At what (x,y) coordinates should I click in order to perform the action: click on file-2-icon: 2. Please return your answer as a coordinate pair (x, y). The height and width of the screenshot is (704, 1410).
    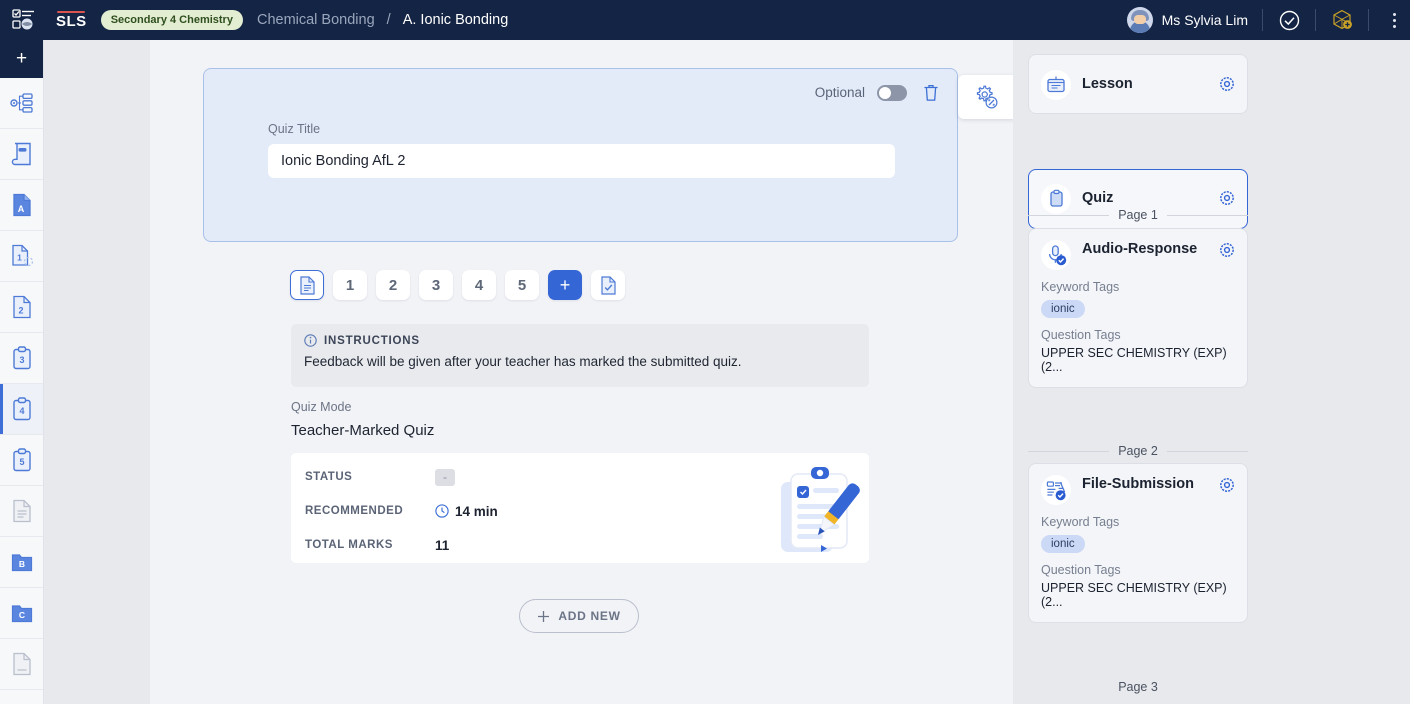
    Looking at the image, I should click on (21, 307).